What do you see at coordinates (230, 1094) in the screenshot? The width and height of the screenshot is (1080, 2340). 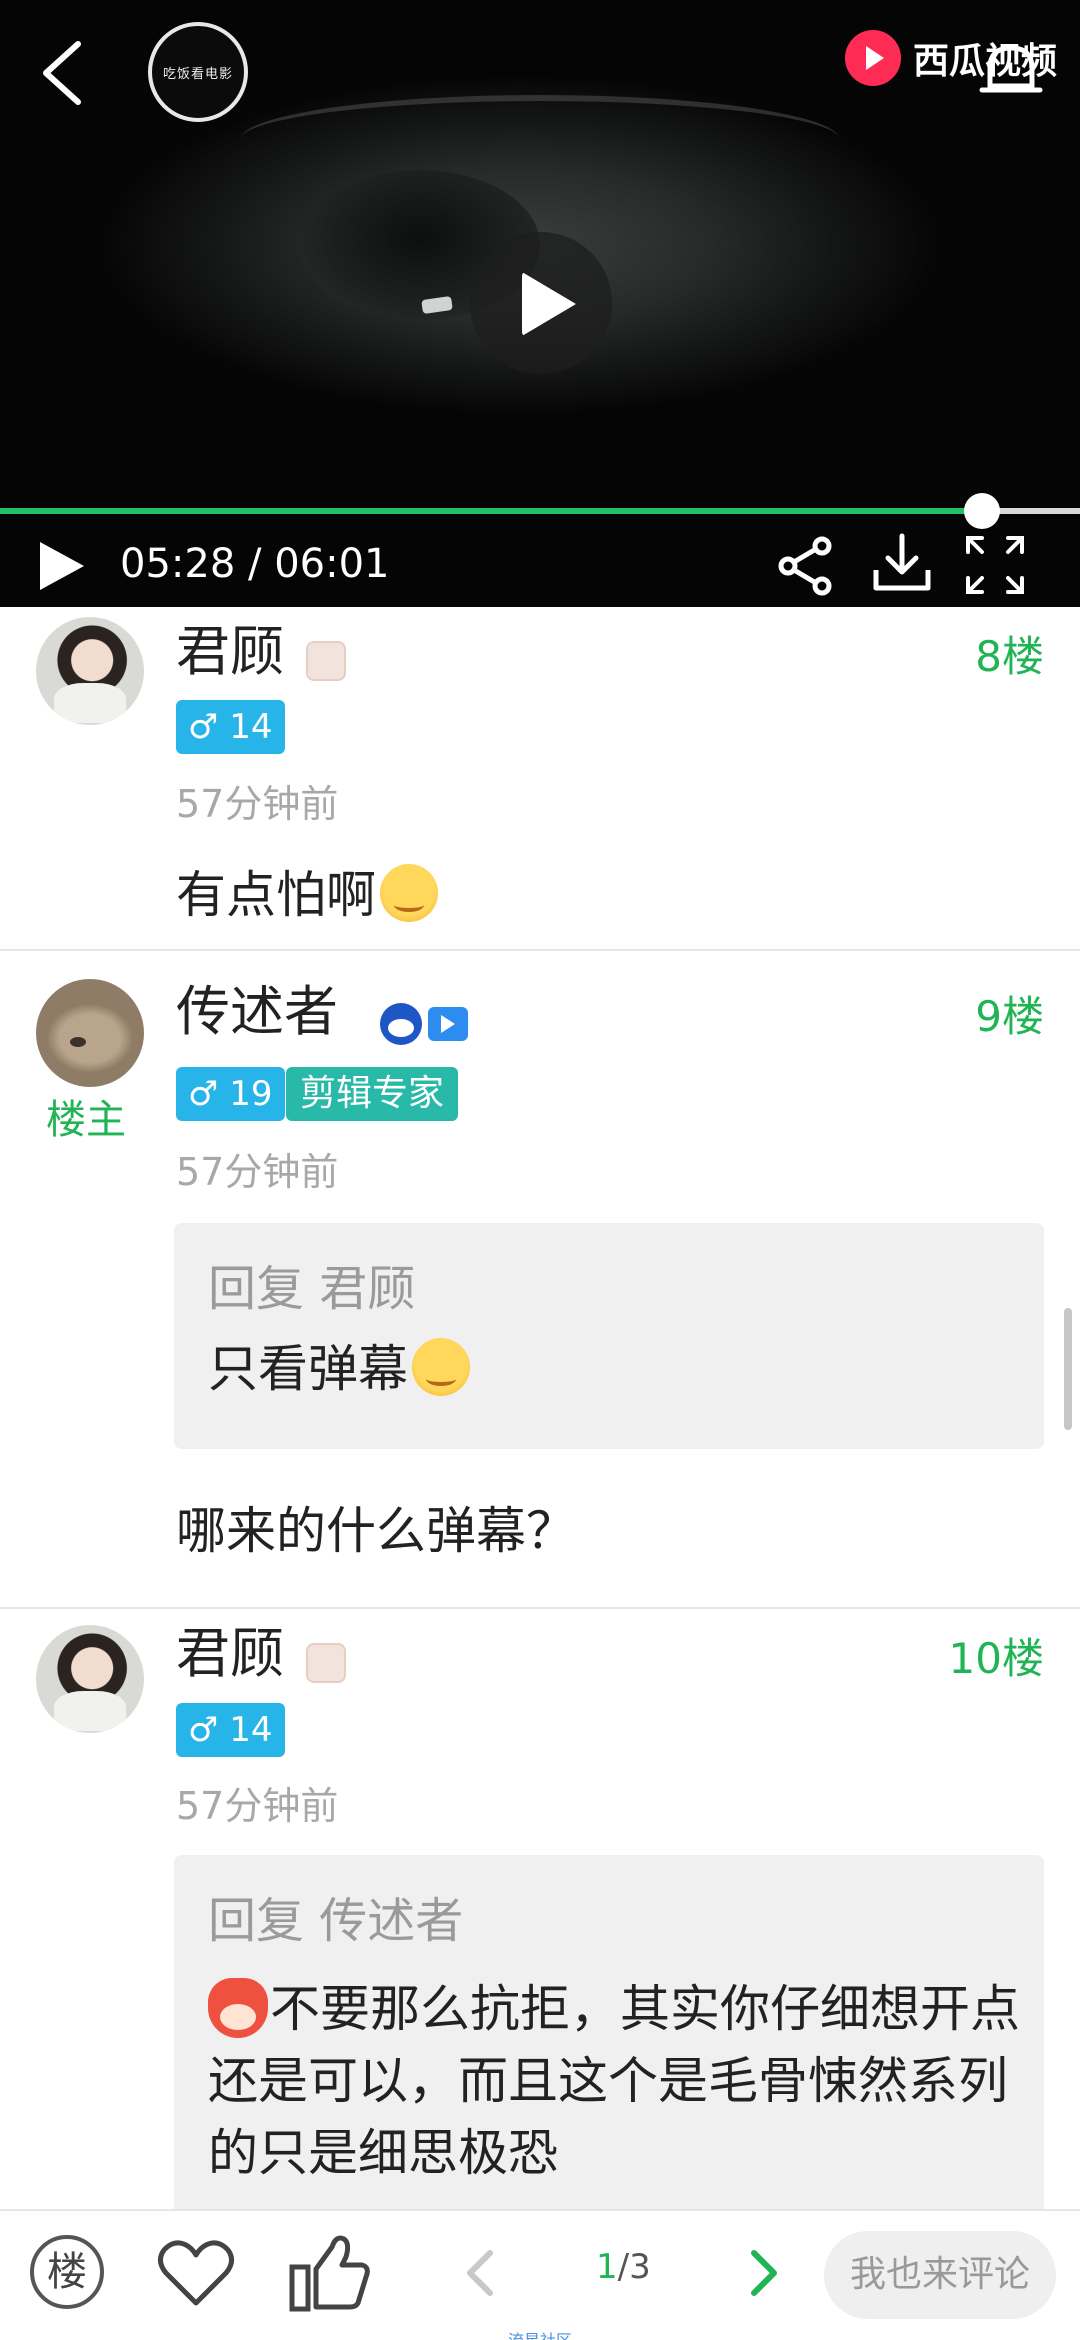 I see `gender-level-badge: ♂ 19` at bounding box center [230, 1094].